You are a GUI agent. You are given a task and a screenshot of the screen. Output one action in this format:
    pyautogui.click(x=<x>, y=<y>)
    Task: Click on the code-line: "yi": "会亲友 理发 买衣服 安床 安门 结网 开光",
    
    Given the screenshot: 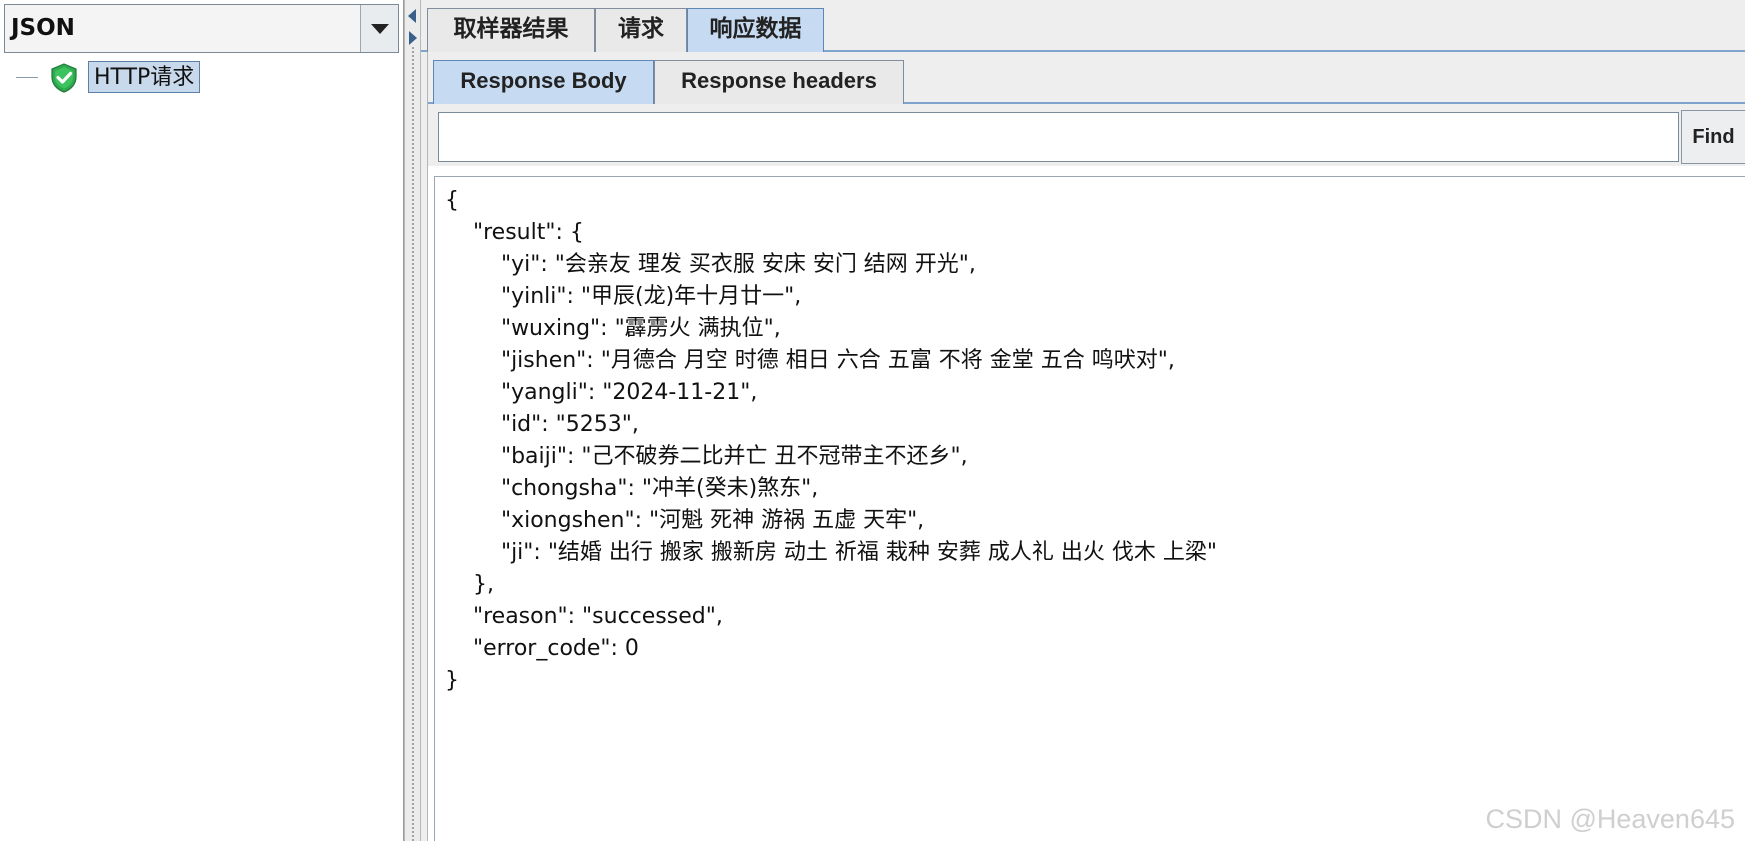 What is the action you would take?
    pyautogui.click(x=710, y=264)
    